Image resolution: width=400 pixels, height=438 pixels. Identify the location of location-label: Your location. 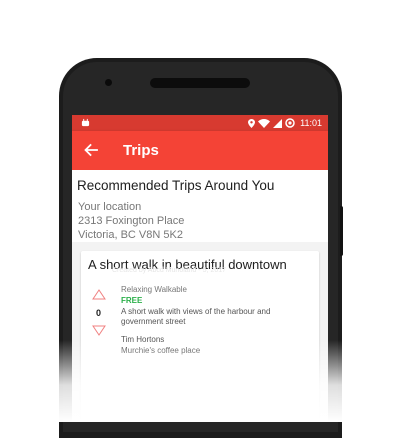
(110, 207).